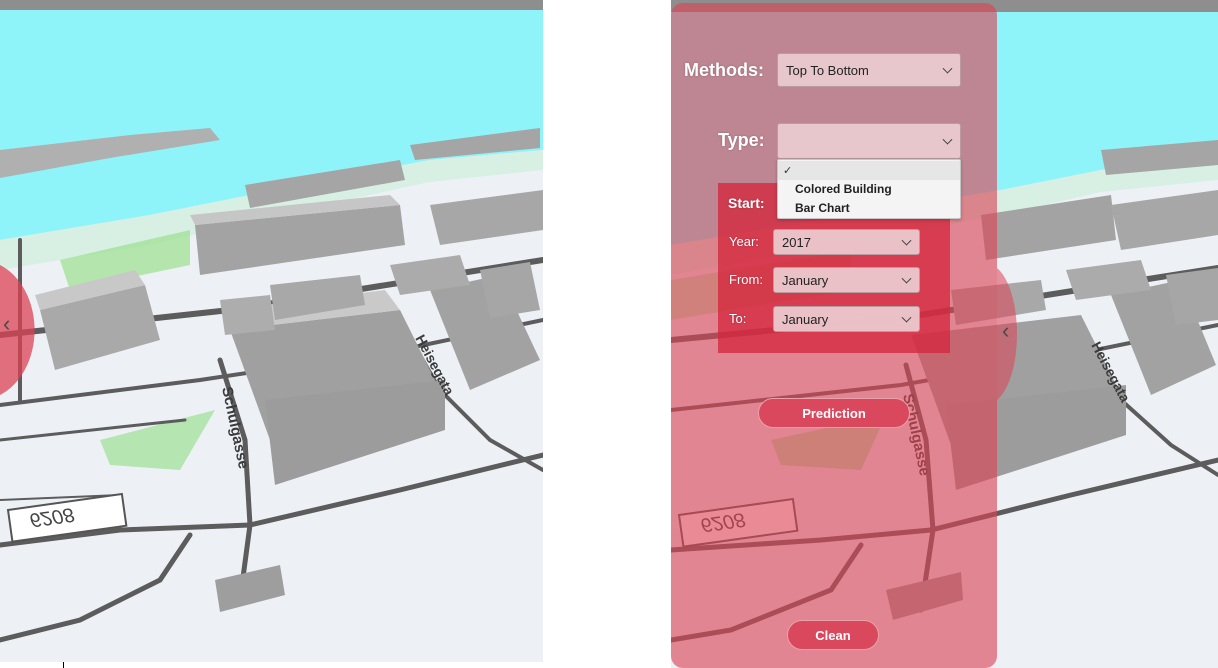 This screenshot has height=668, width=1218. I want to click on prediction-button: Prediction, so click(834, 413).